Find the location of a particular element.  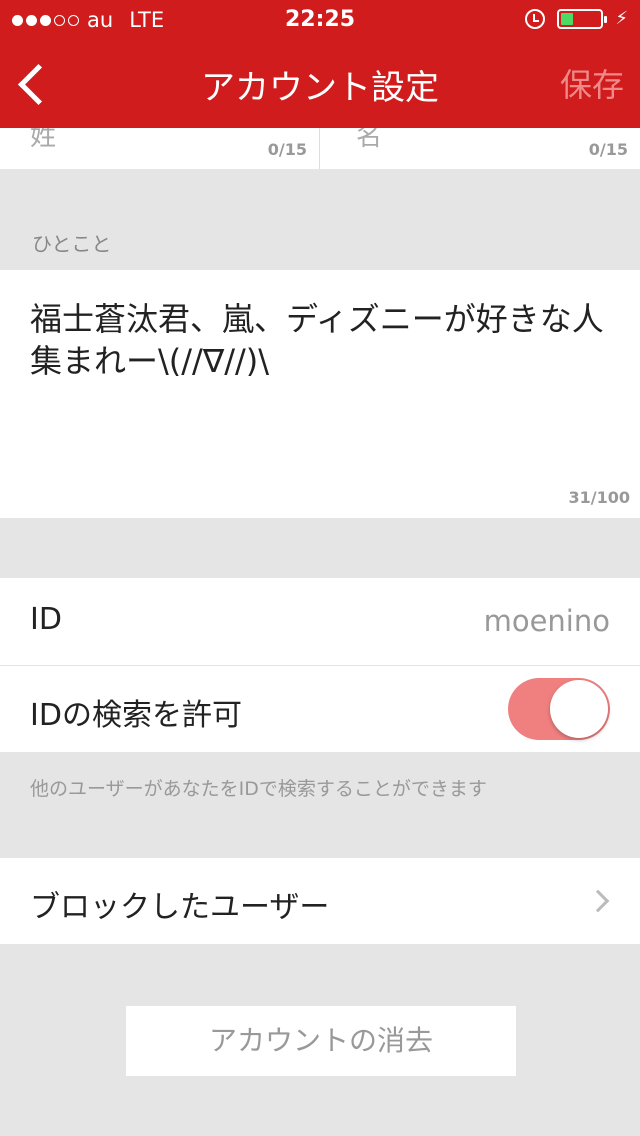

last-name-field: 姓 0/15 is located at coordinates (159, 148).